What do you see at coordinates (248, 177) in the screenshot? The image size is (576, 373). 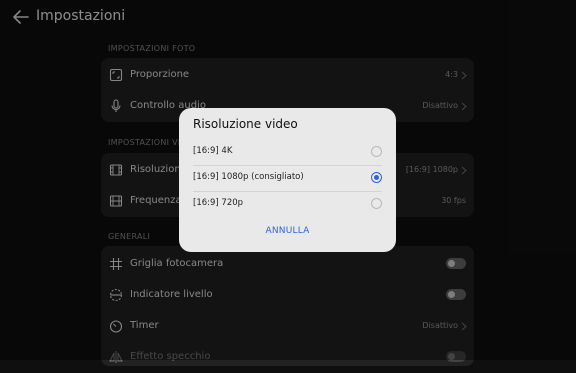 I see `option-label: [16:9] 1080p (consigliato)` at bounding box center [248, 177].